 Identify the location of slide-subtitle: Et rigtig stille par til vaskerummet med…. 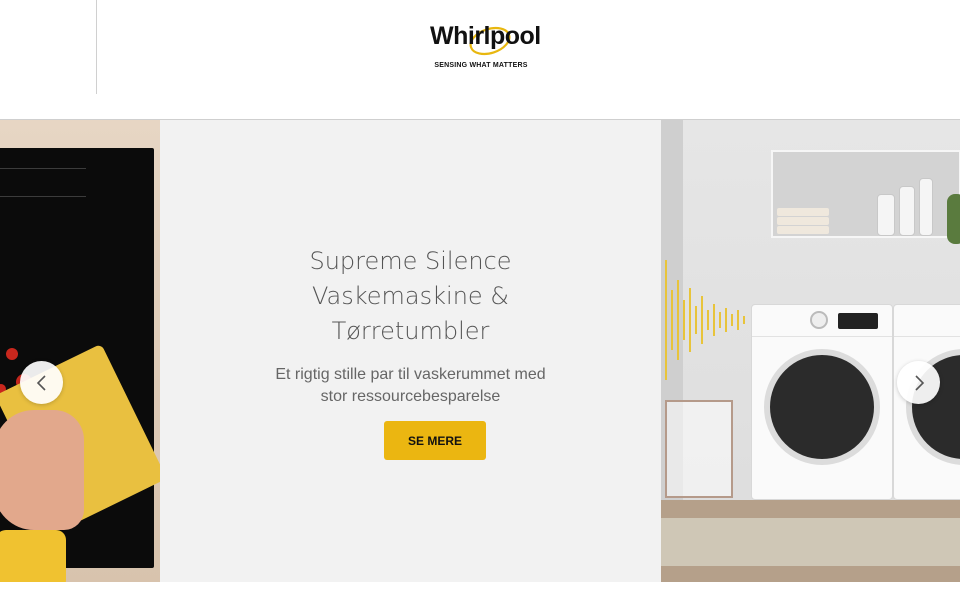
(410, 386).